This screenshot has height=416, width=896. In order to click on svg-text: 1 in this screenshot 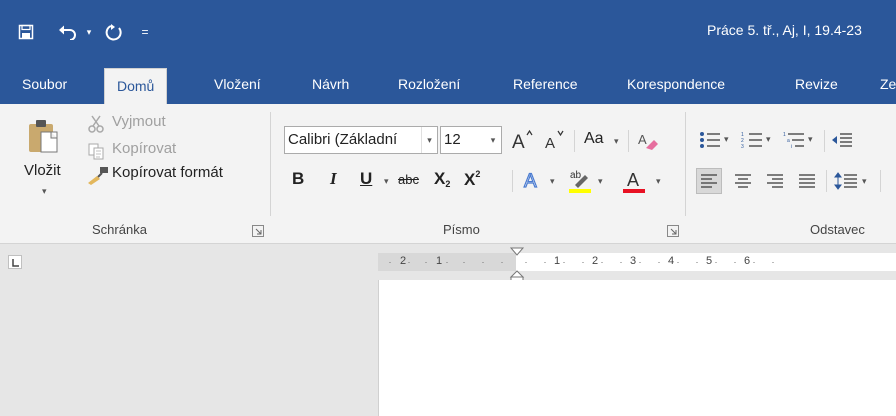, I will do `click(784, 135)`.